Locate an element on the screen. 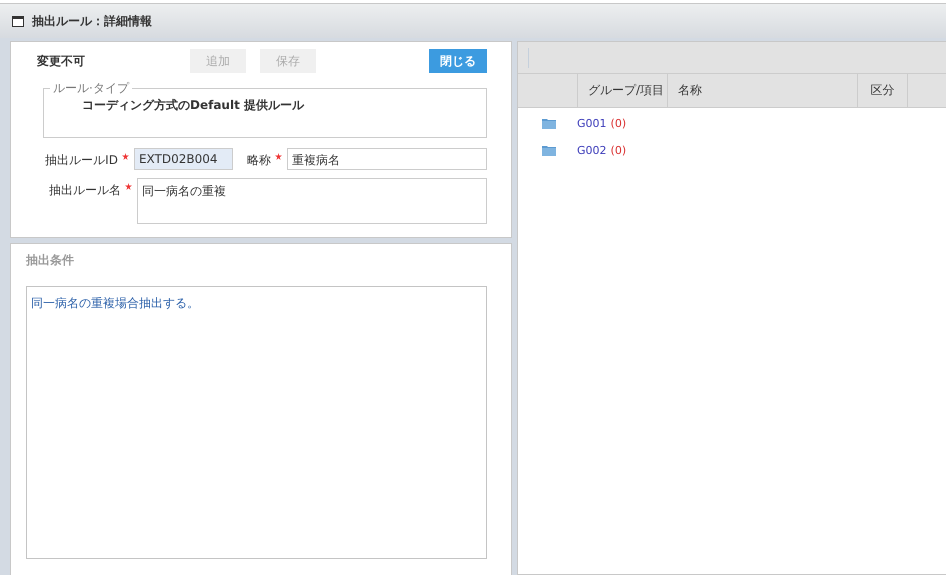 The height and width of the screenshot is (575, 946). window-icon is located at coordinates (18, 21).